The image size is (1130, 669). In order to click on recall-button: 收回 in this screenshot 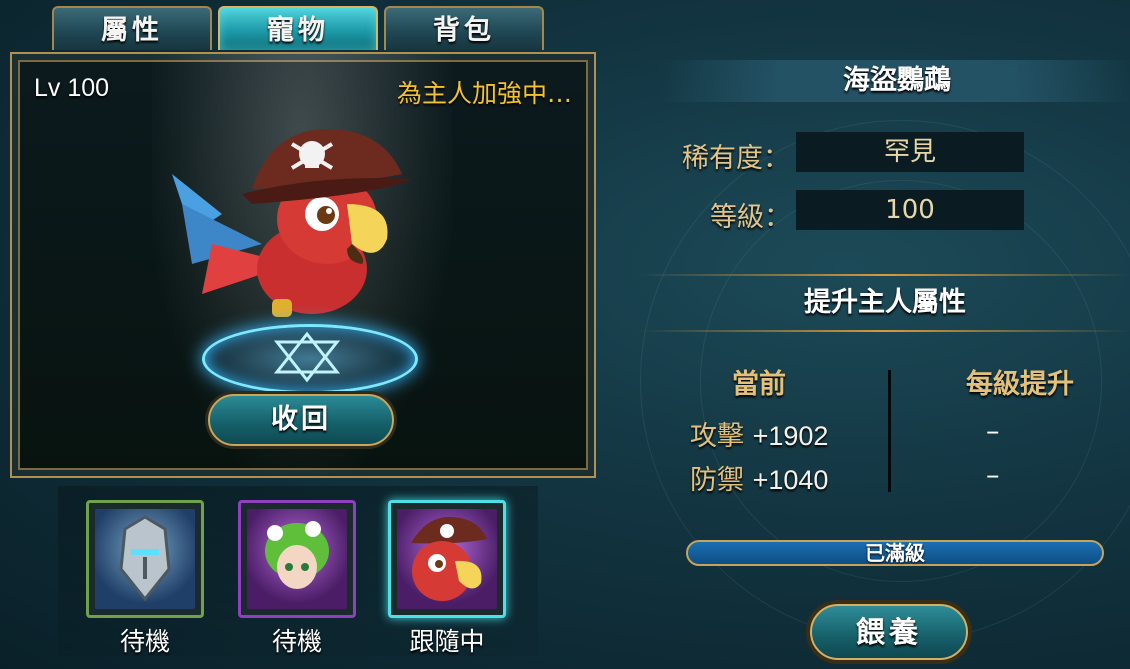, I will do `click(301, 420)`.